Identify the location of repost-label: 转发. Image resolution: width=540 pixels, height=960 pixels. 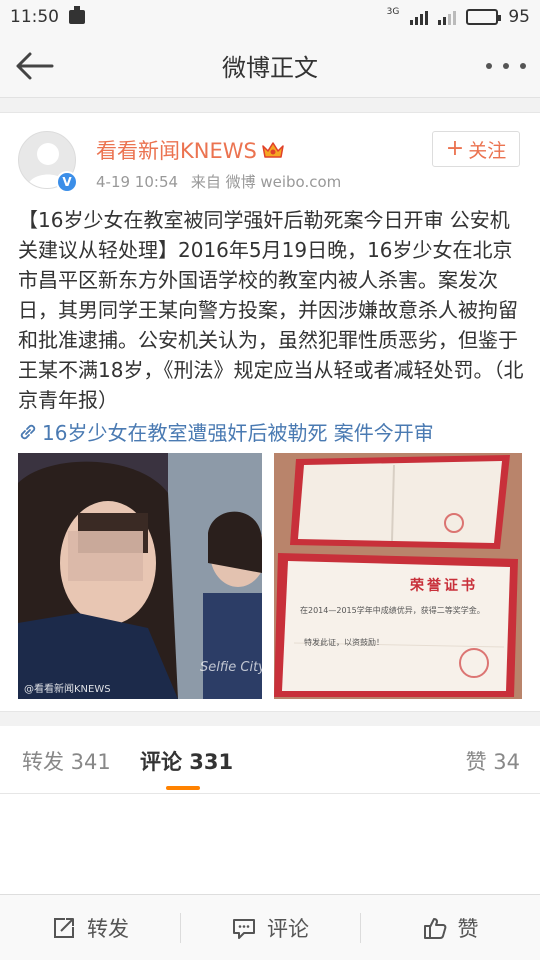
(108, 928).